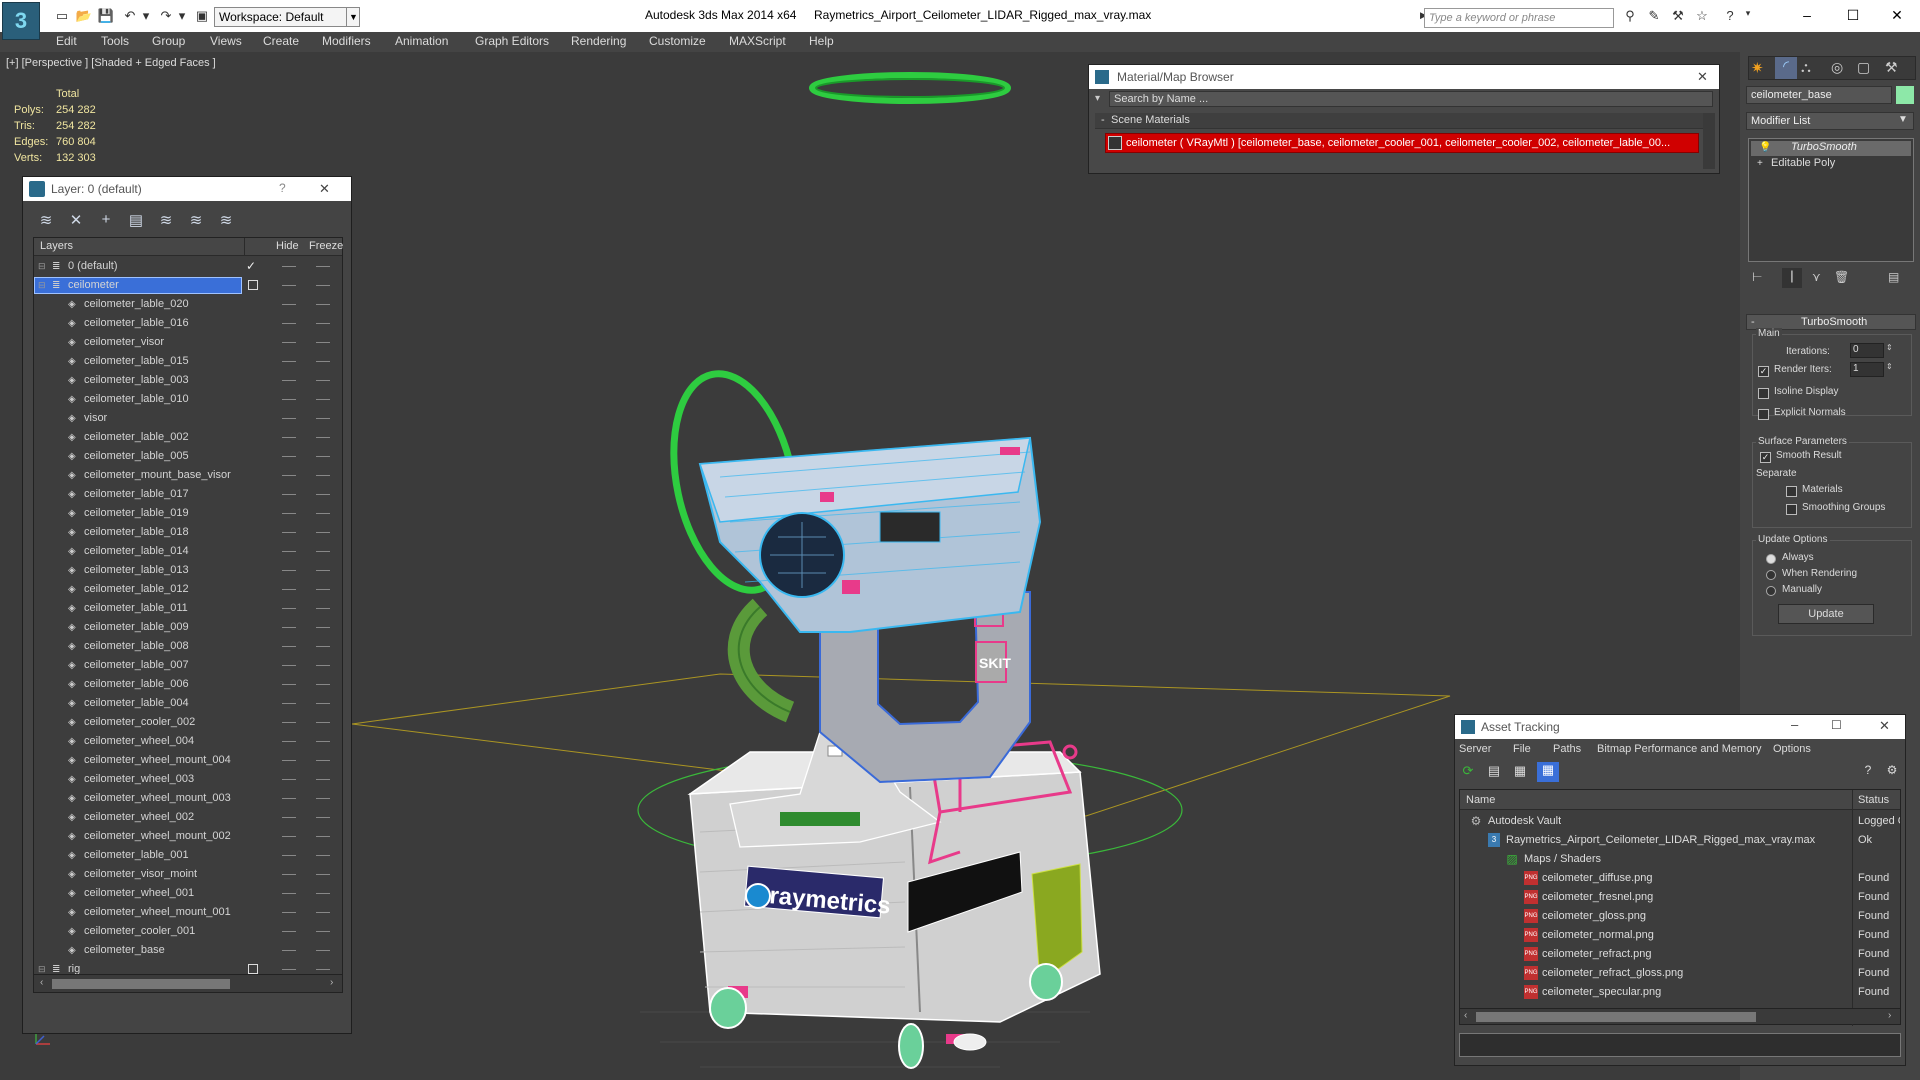 The image size is (1920, 1080). What do you see at coordinates (226, 221) in the screenshot?
I see `freeze-all-layers-icon: ≋` at bounding box center [226, 221].